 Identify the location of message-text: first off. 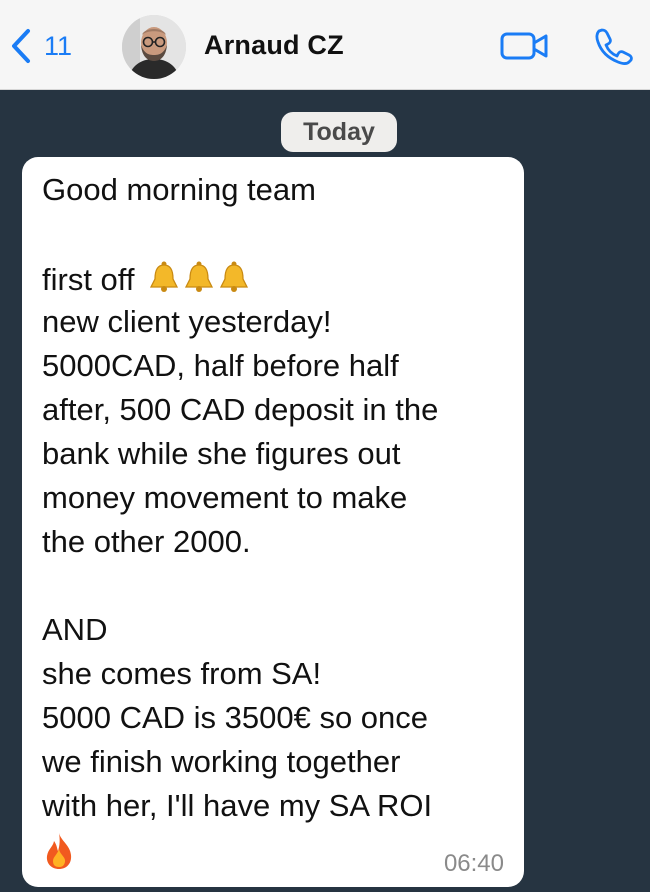
(88, 279).